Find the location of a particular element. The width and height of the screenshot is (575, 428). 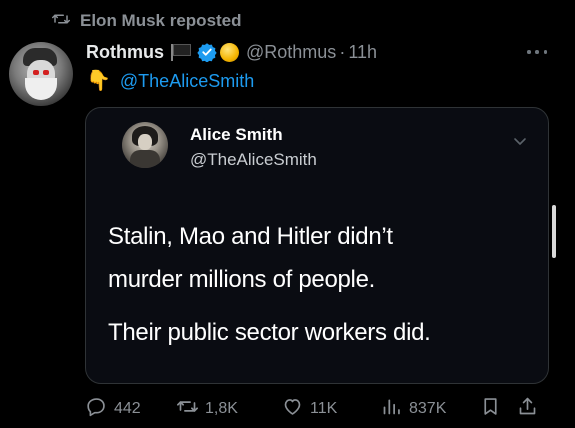

repost-button: 1,8K is located at coordinates (207, 409).